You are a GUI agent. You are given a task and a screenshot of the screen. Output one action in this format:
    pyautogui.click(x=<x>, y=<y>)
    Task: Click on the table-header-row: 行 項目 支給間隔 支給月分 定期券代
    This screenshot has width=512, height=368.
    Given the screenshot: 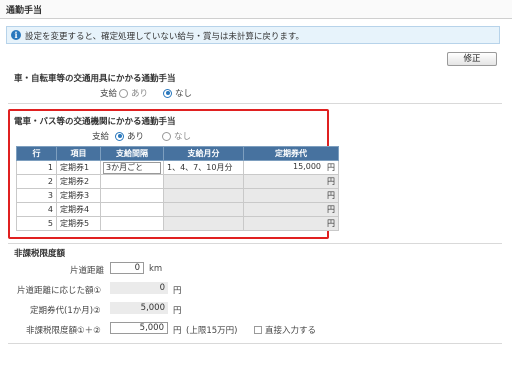 What is the action you would take?
    pyautogui.click(x=177, y=153)
    